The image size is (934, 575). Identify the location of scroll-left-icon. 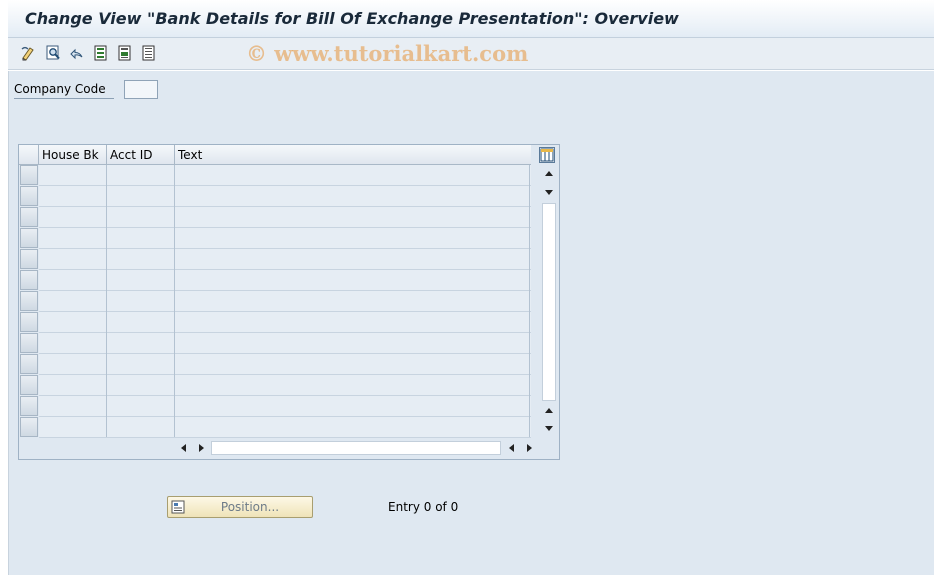
(183, 448).